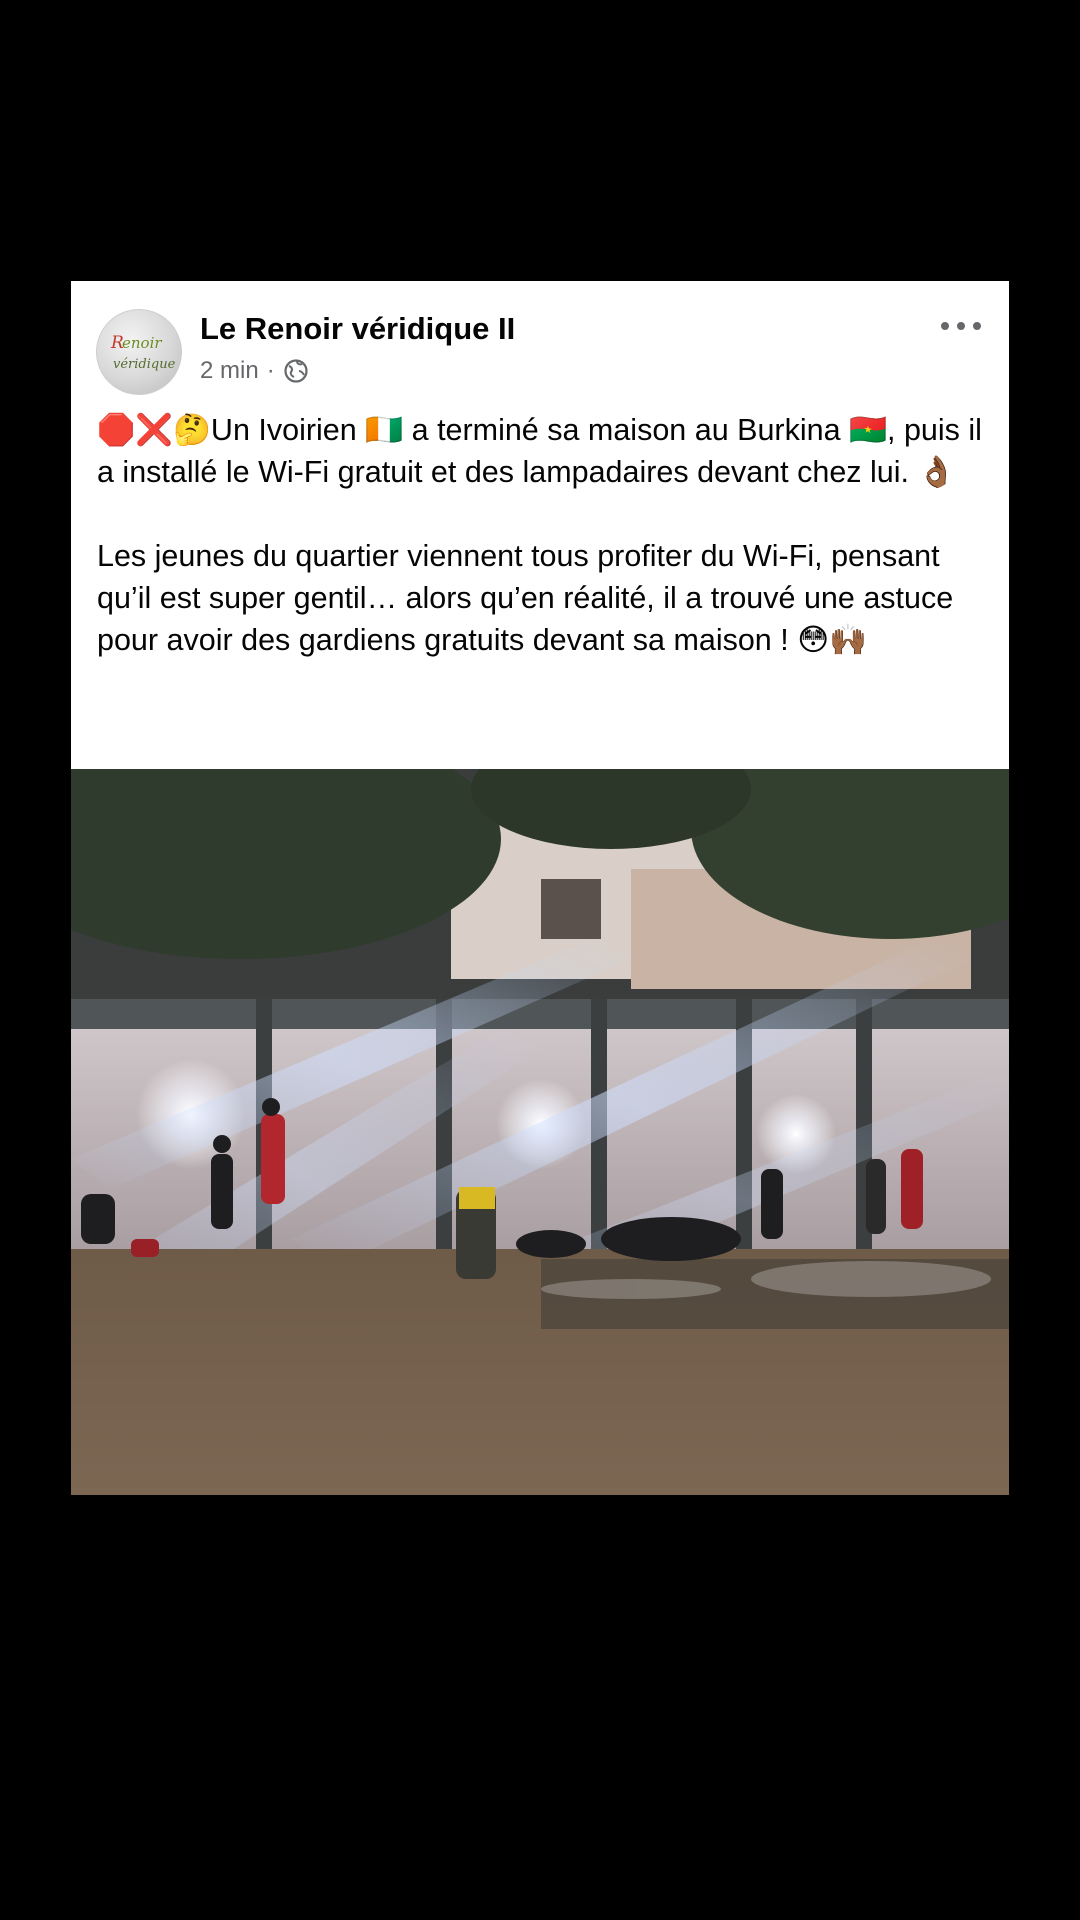 The width and height of the screenshot is (1080, 1920). What do you see at coordinates (142, 343) in the screenshot?
I see `svg-text: enoir` at bounding box center [142, 343].